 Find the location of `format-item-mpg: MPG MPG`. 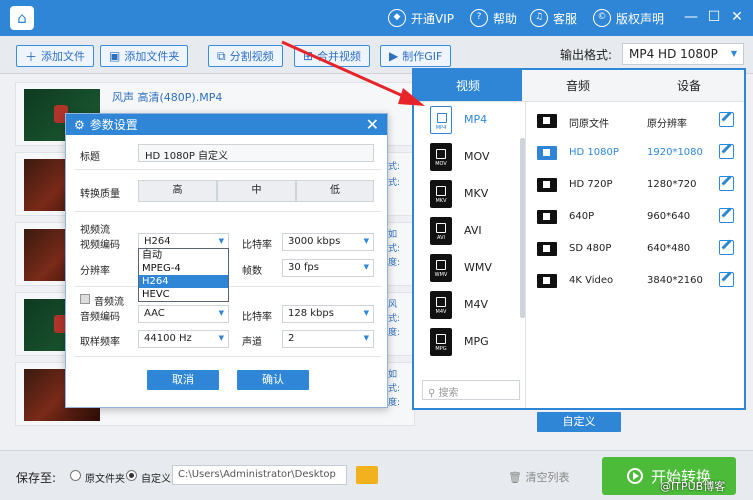

format-item-mpg: MPG MPG is located at coordinates (466, 342).